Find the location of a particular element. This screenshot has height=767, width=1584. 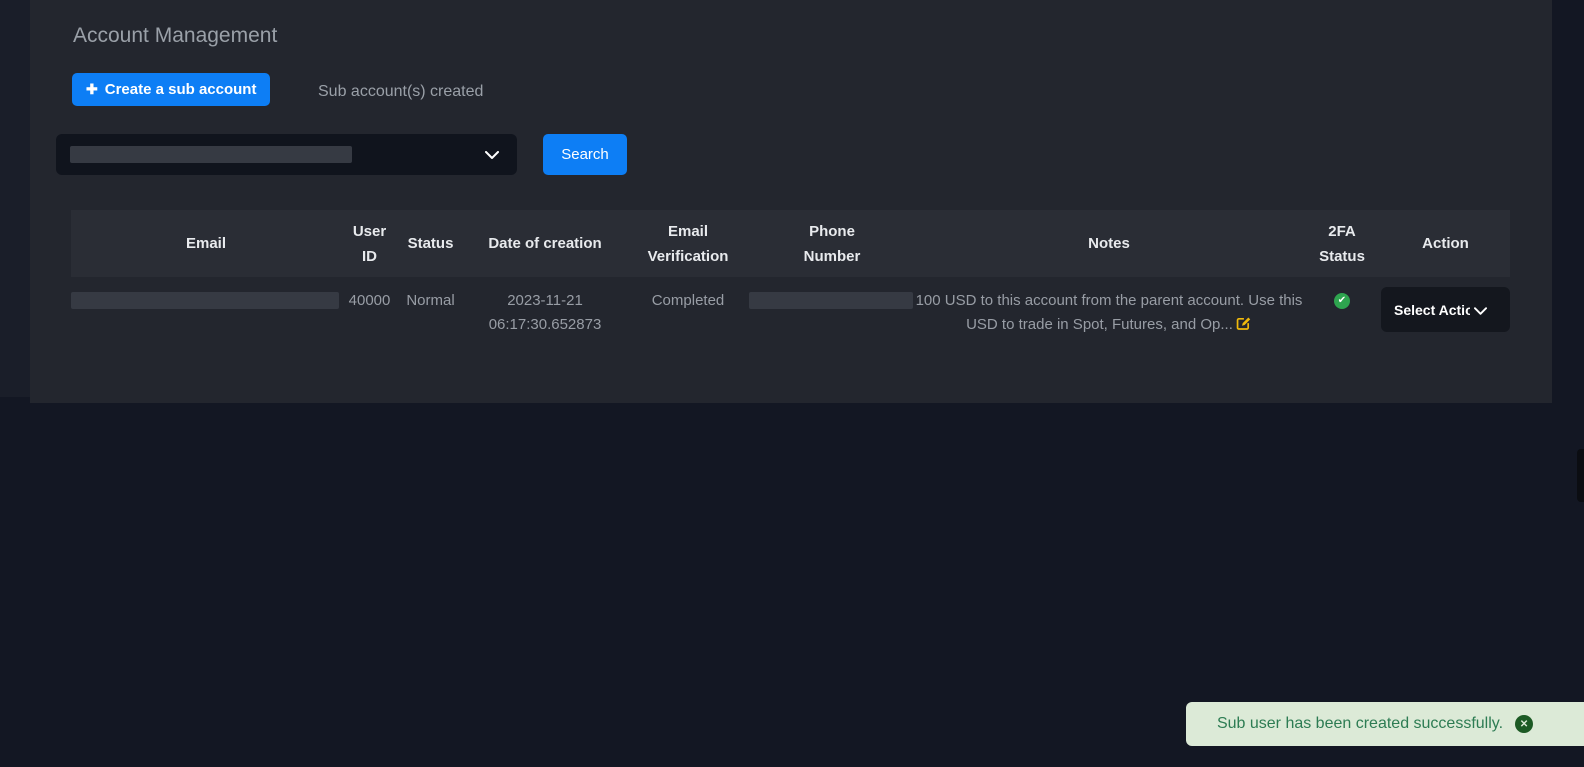

create-sub-account-button: ✚ Create a sub account is located at coordinates (171, 89).